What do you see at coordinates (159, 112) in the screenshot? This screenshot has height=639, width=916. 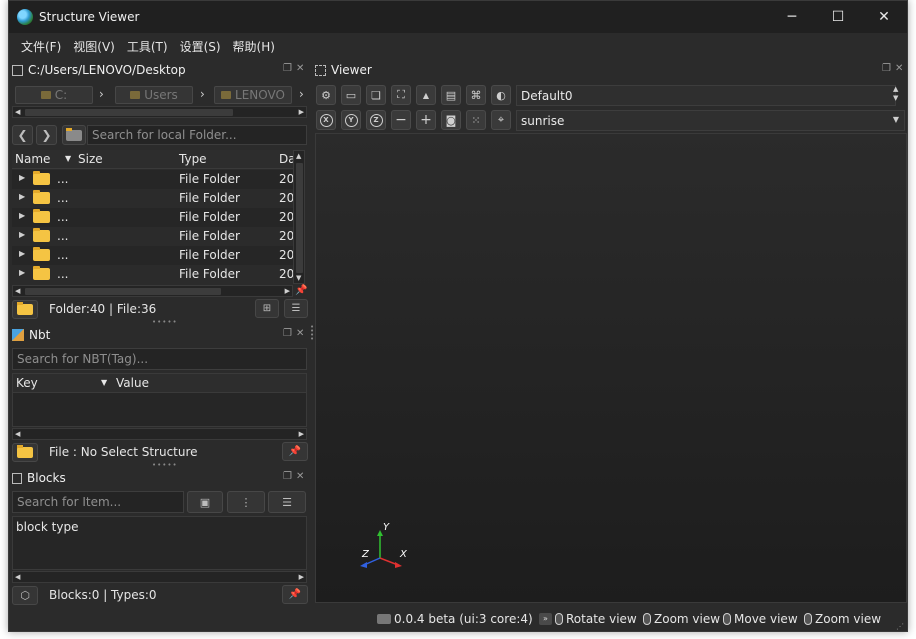 I see `breadcrumb-scrollbar: ◀ ▶` at bounding box center [159, 112].